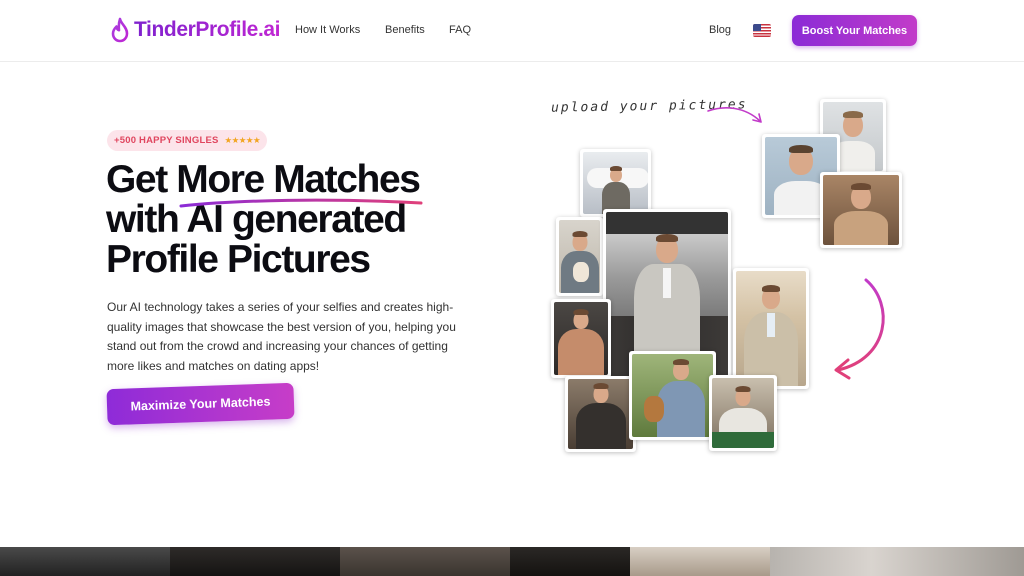 The width and height of the screenshot is (1024, 576). Describe the element at coordinates (301, 203) in the screenshot. I see `headline-underline-decoration` at that location.